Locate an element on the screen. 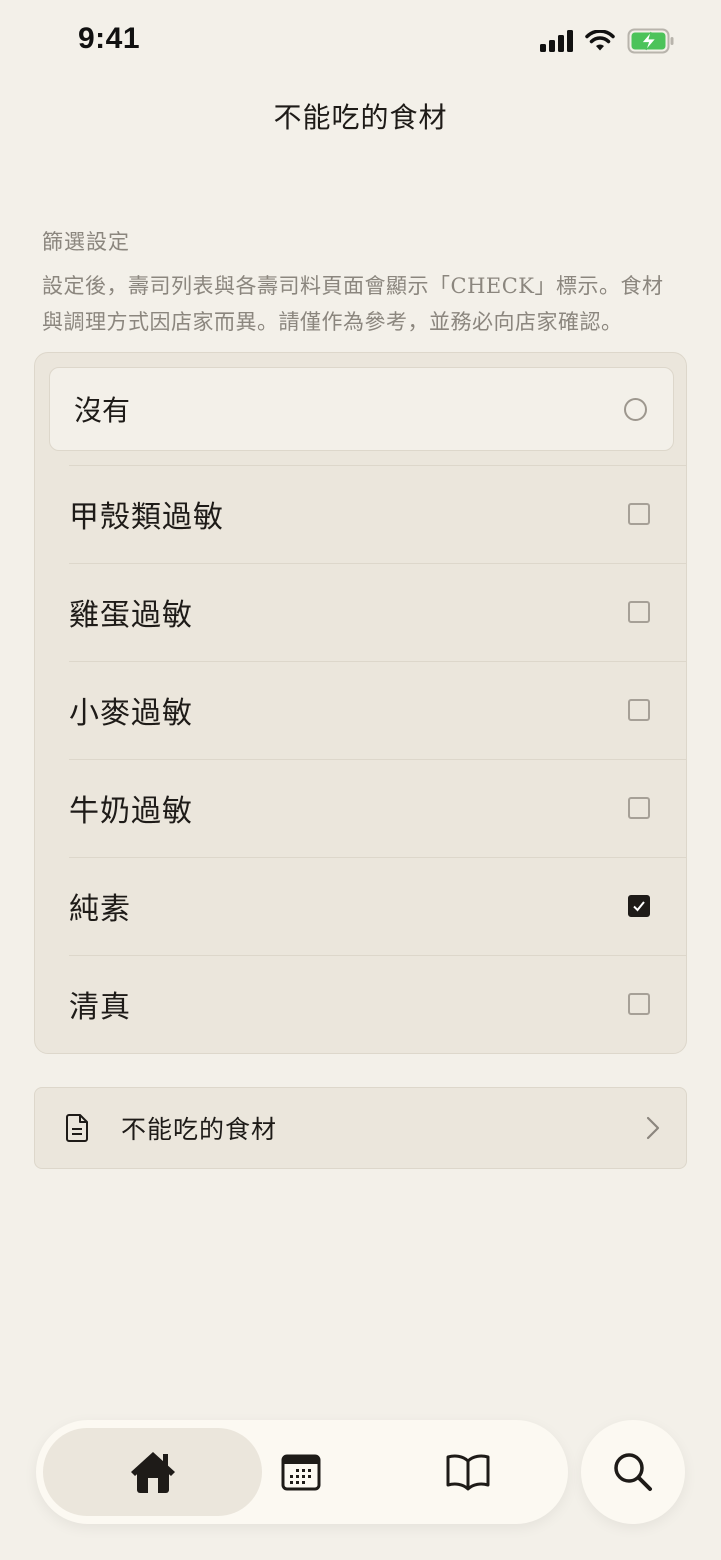  cellular-signal-icon is located at coordinates (556, 41).